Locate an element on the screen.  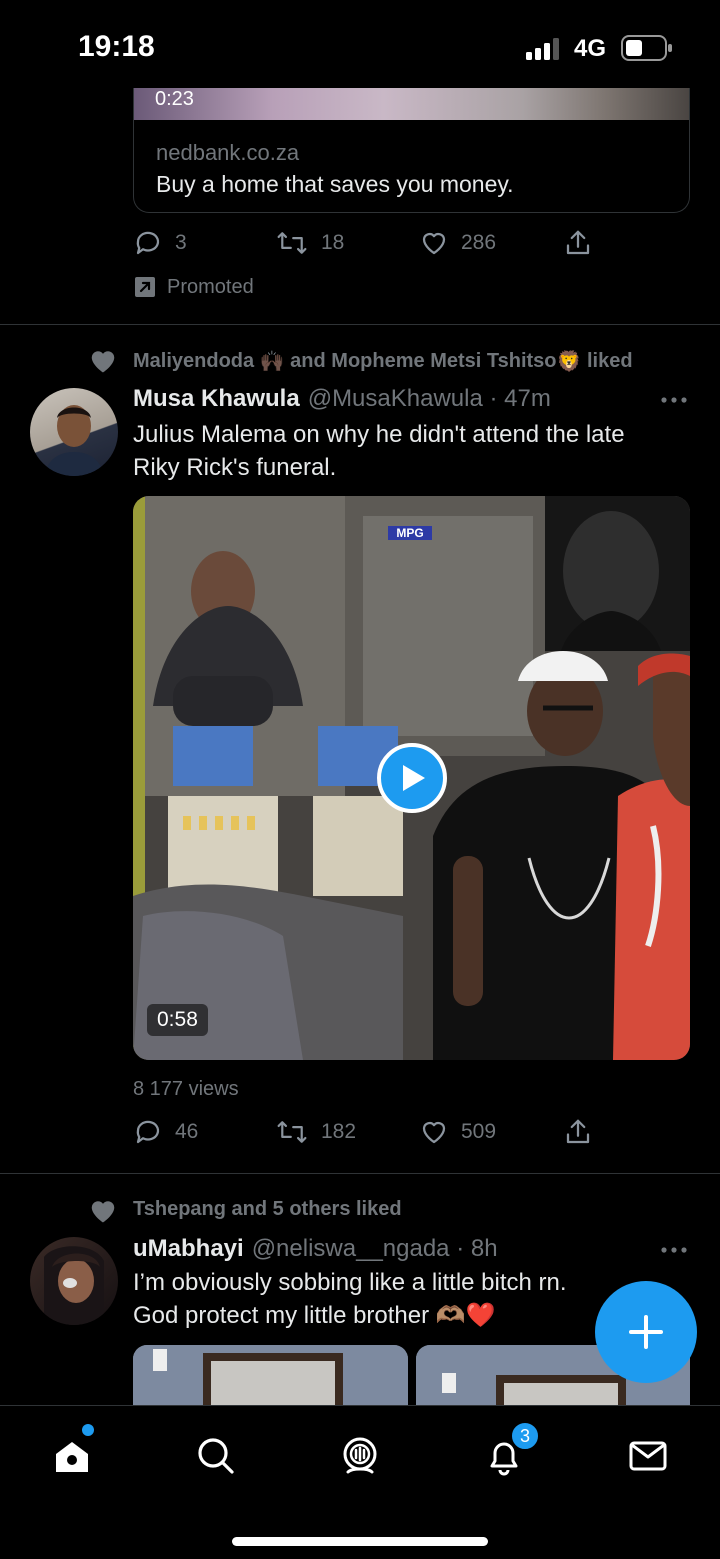
author-handle-time: @MusaKhawula · 47m is located at coordinates (429, 398).